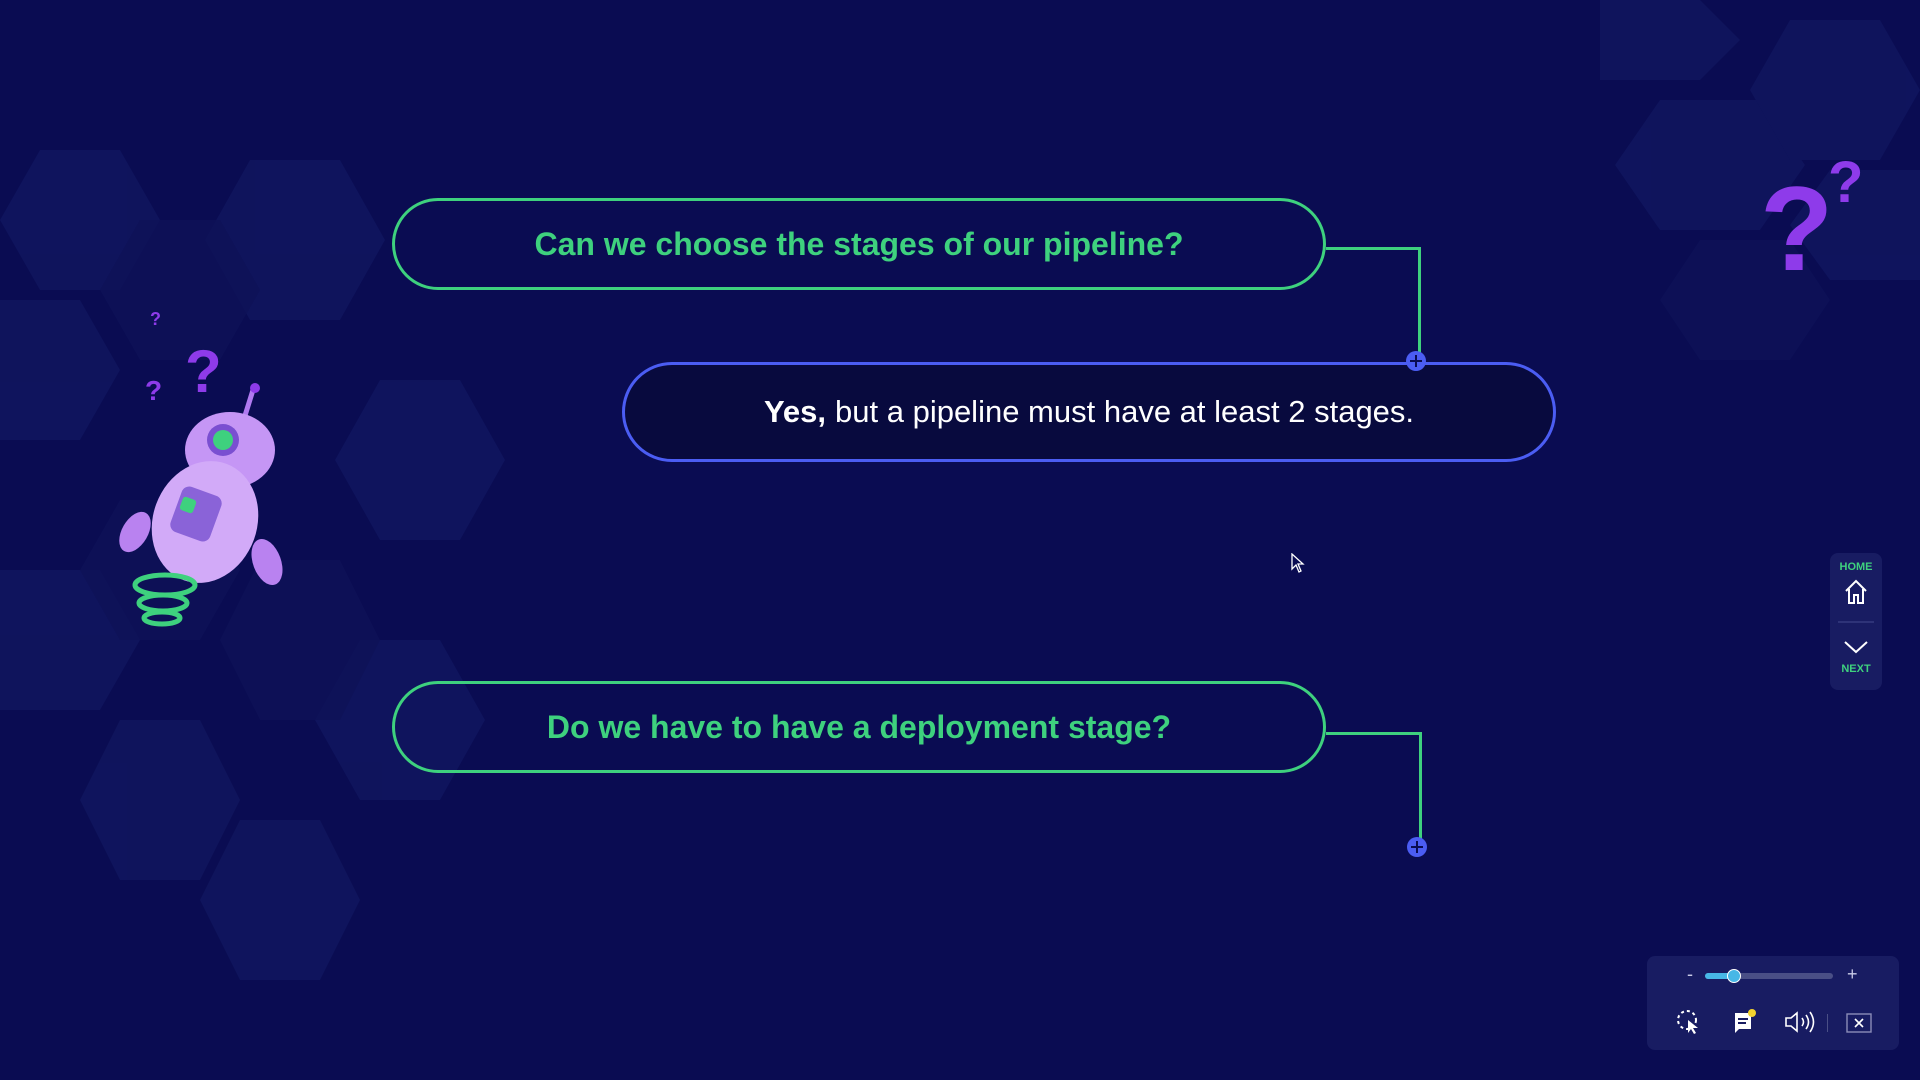 This screenshot has width=1920, height=1080. I want to click on next-button: NEXT, so click(1856, 658).